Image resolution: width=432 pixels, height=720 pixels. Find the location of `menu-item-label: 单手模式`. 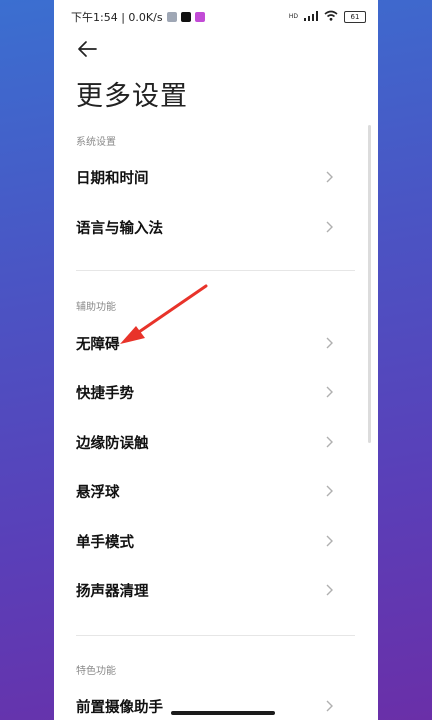

menu-item-label: 单手模式 is located at coordinates (105, 542).